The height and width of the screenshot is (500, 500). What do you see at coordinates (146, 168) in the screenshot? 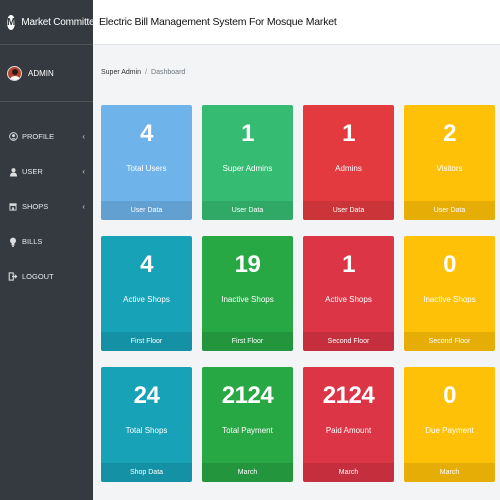
I see `stat-label: Total Users` at bounding box center [146, 168].